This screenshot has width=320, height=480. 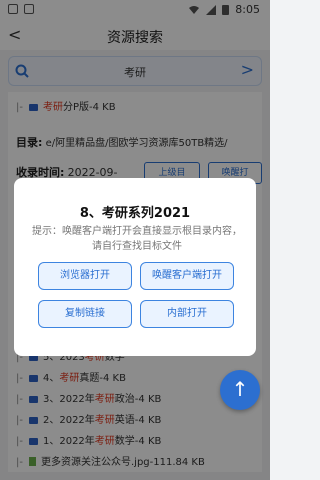 I want to click on dialog-title: 8、考研系列2021, so click(x=135, y=213).